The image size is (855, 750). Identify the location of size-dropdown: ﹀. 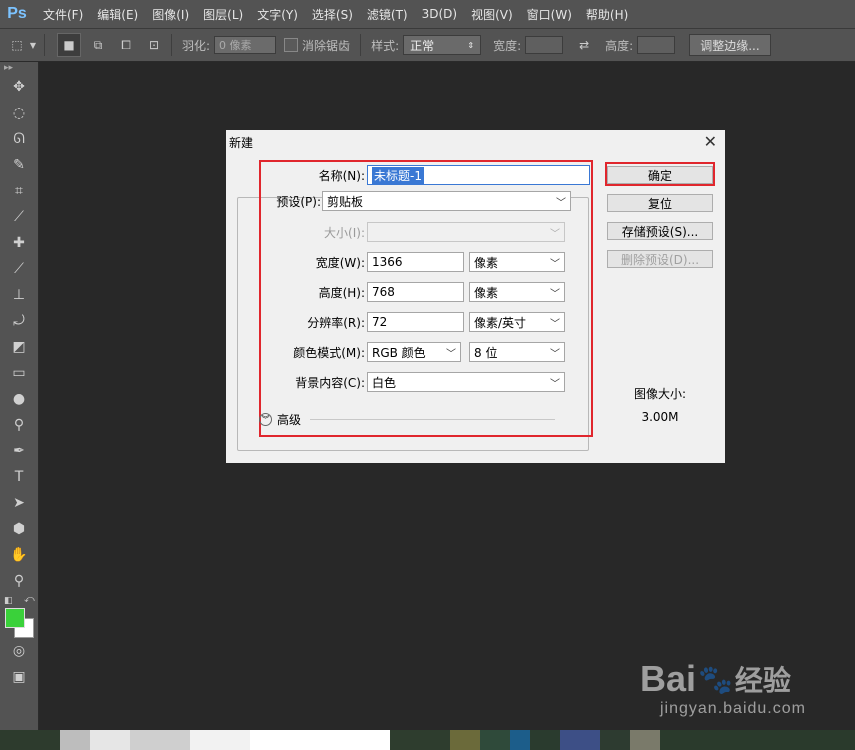
(466, 232).